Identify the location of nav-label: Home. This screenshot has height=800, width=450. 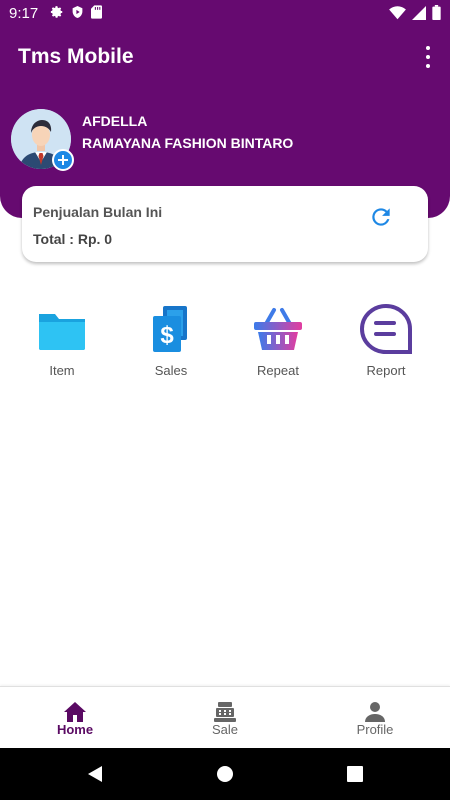
(75, 729).